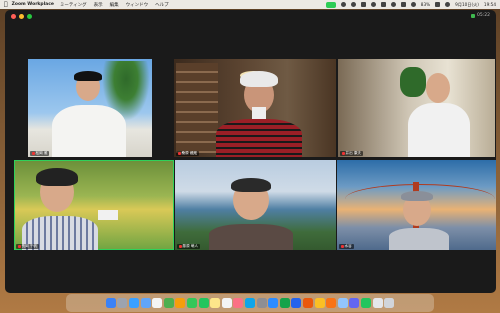  Describe the element at coordinates (13, 16) in the screenshot. I see `close-window-button` at that location.